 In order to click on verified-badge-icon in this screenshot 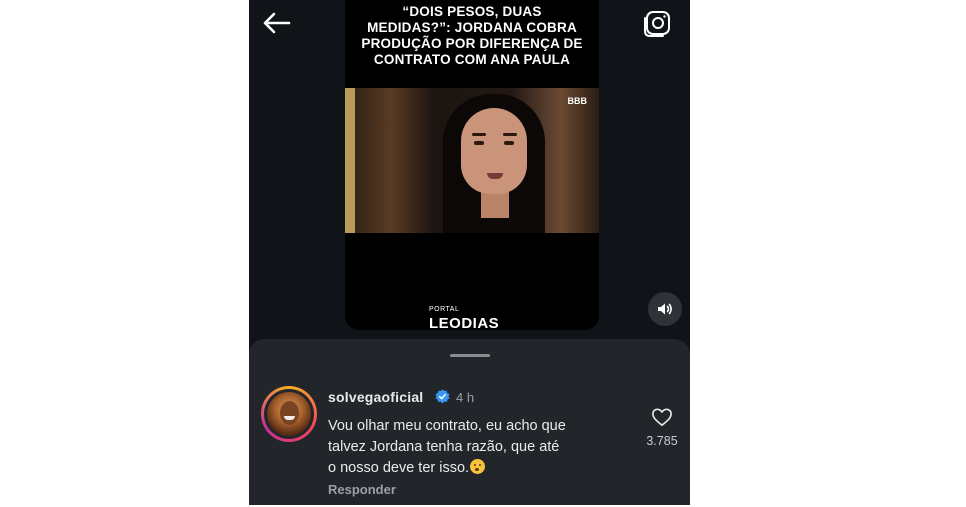, I will do `click(442, 396)`.